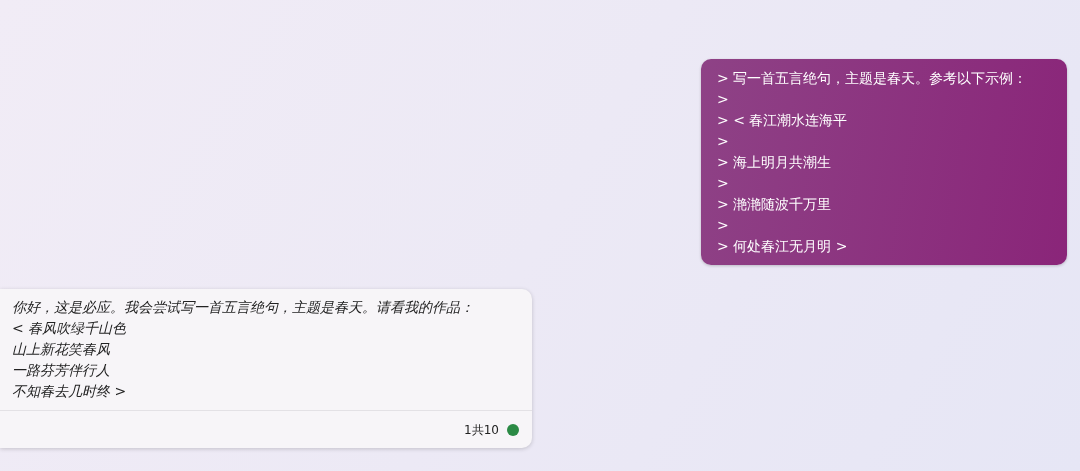  I want to click on message-line: 不知春去几时终 >, so click(70, 391).